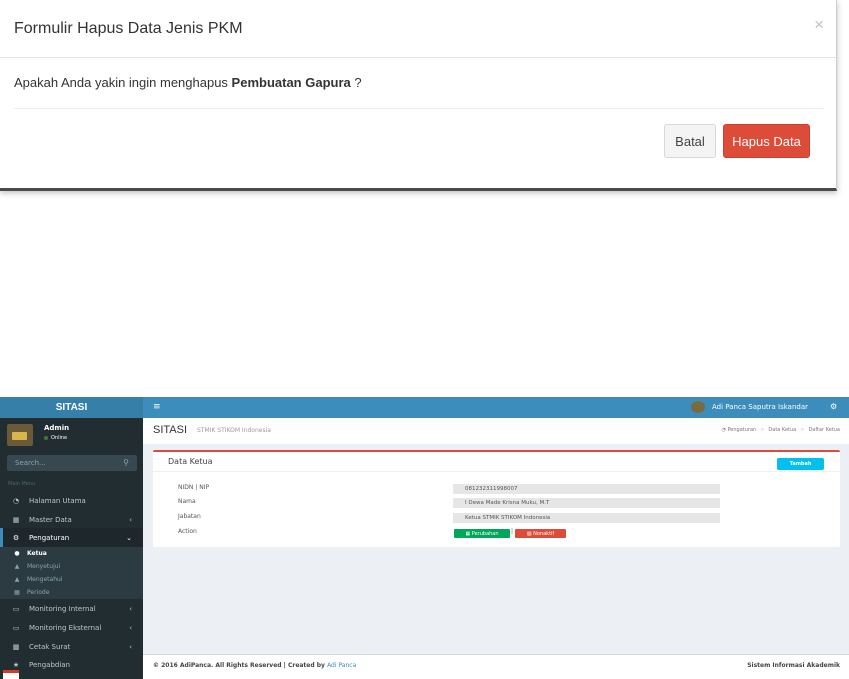 The height and width of the screenshot is (679, 849). Describe the element at coordinates (65, 627) in the screenshot. I see `sidebar-item-label: Monitoring Eksternal` at that location.